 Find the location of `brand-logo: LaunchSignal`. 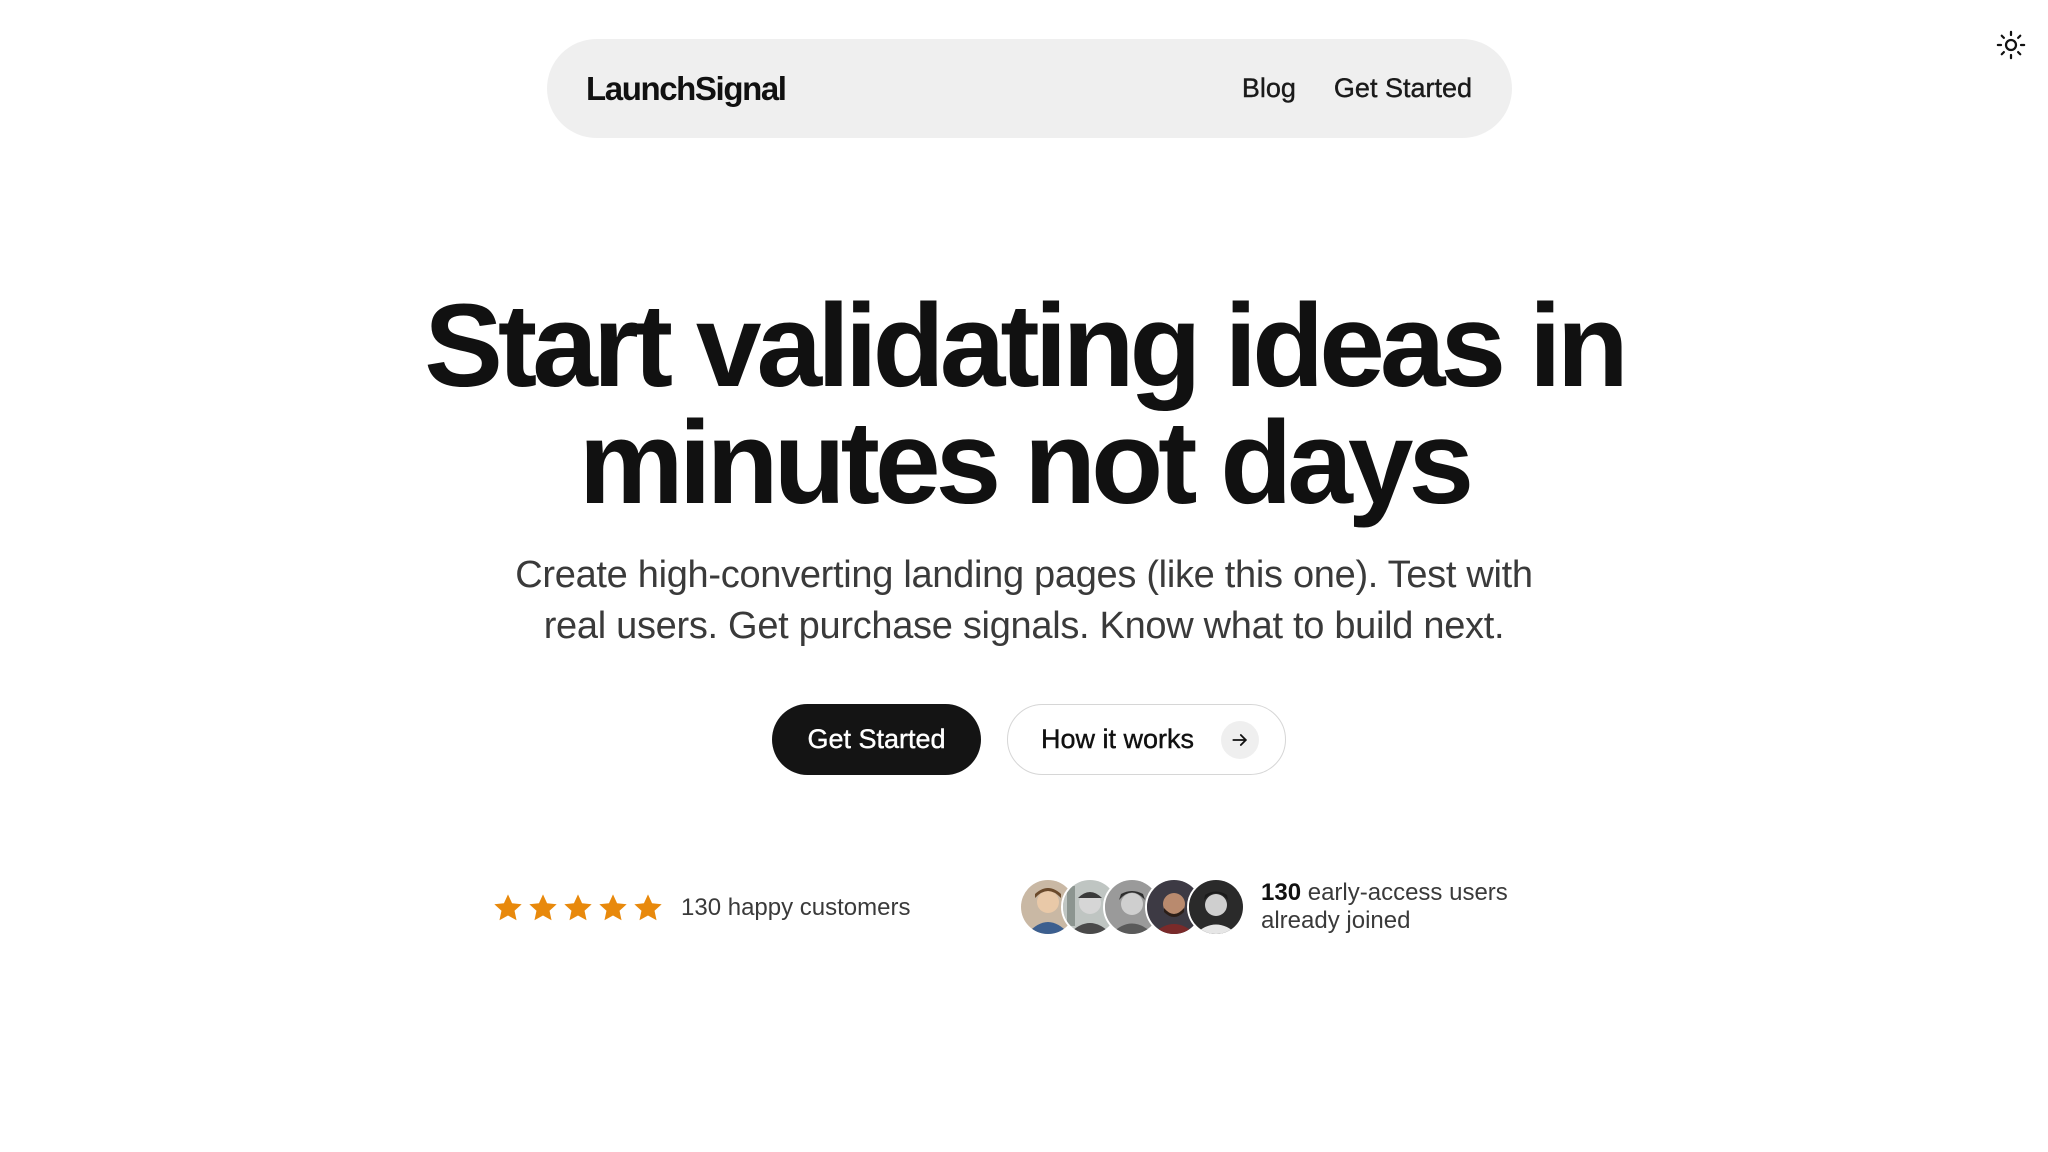

brand-logo: LaunchSignal is located at coordinates (686, 89).